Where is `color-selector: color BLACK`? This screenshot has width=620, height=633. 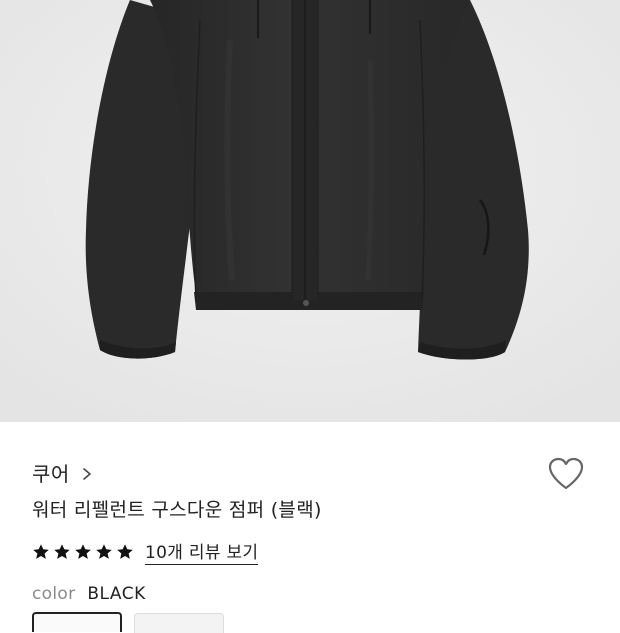 color-selector: color BLACK is located at coordinates (89, 594).